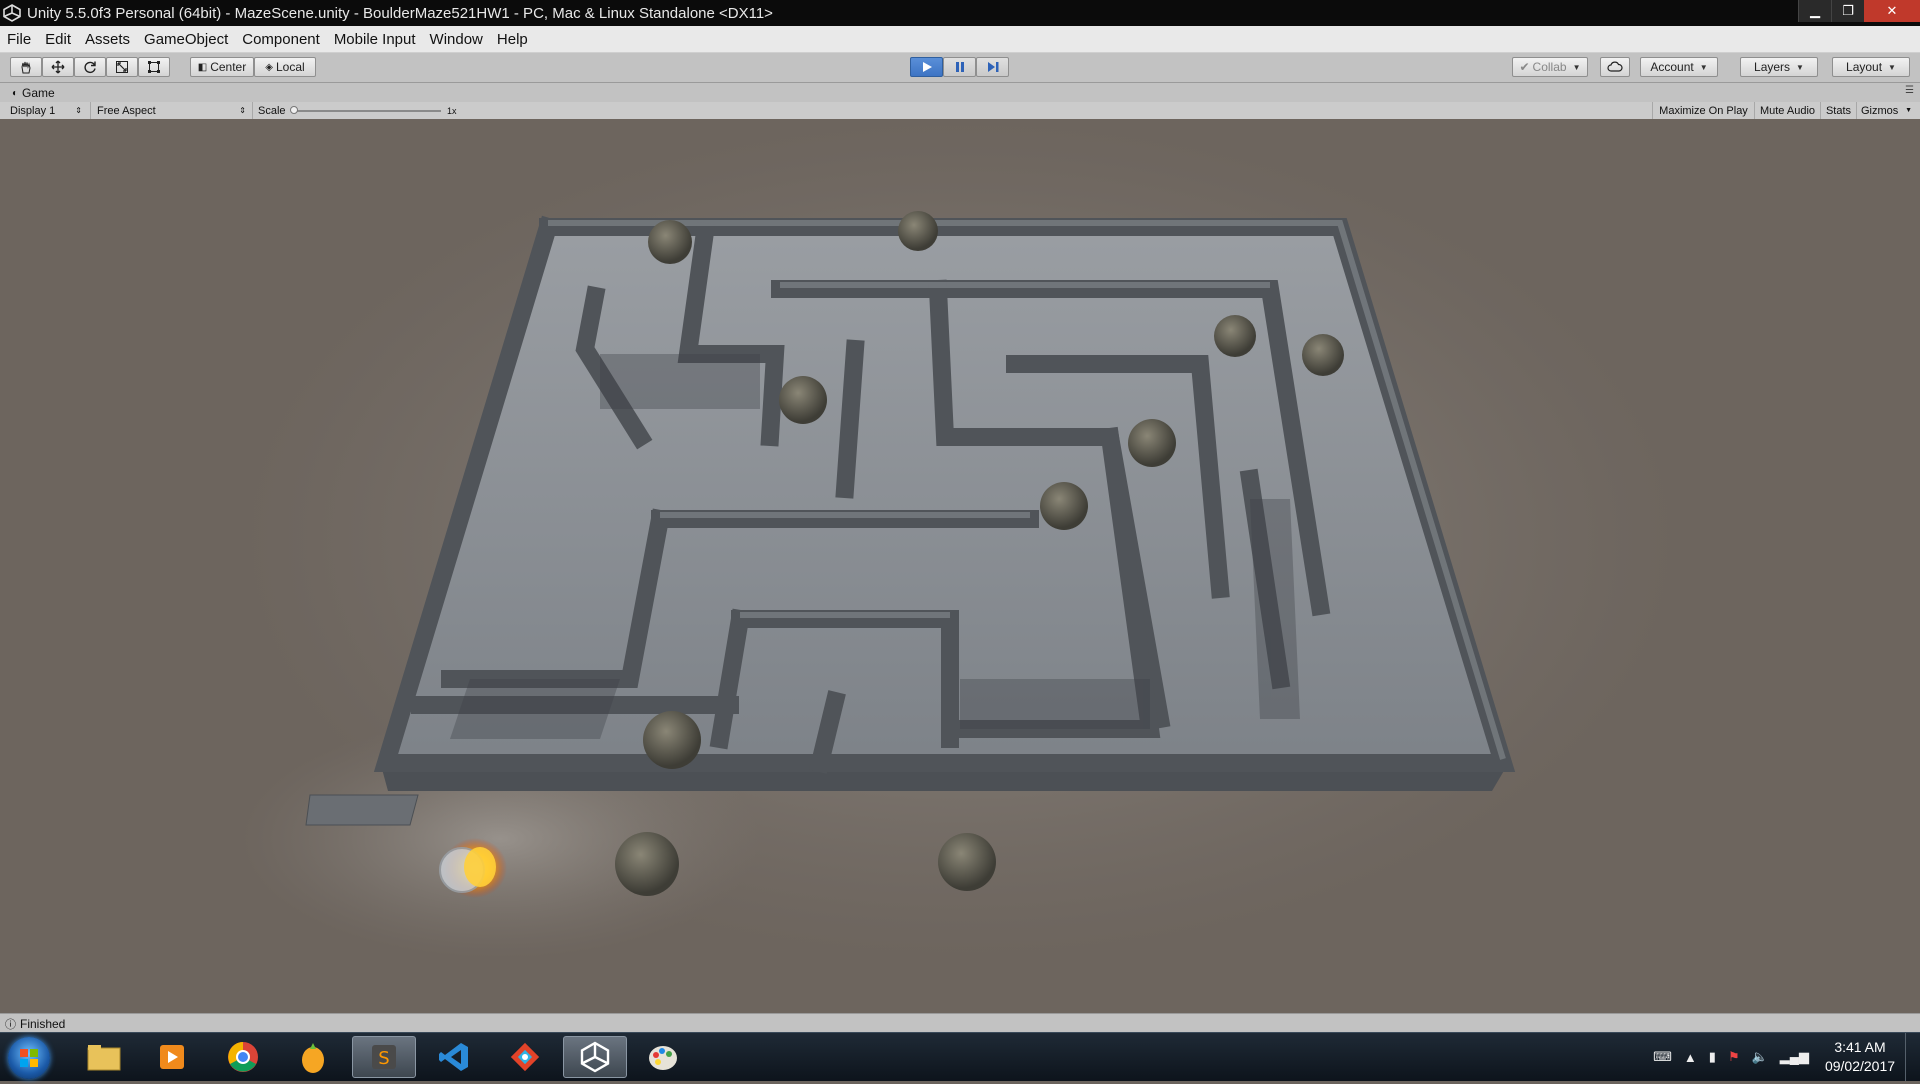 Image resolution: width=1920 pixels, height=1084 pixels. Describe the element at coordinates (12, 13) in the screenshot. I see `unity-logo-icon` at that location.